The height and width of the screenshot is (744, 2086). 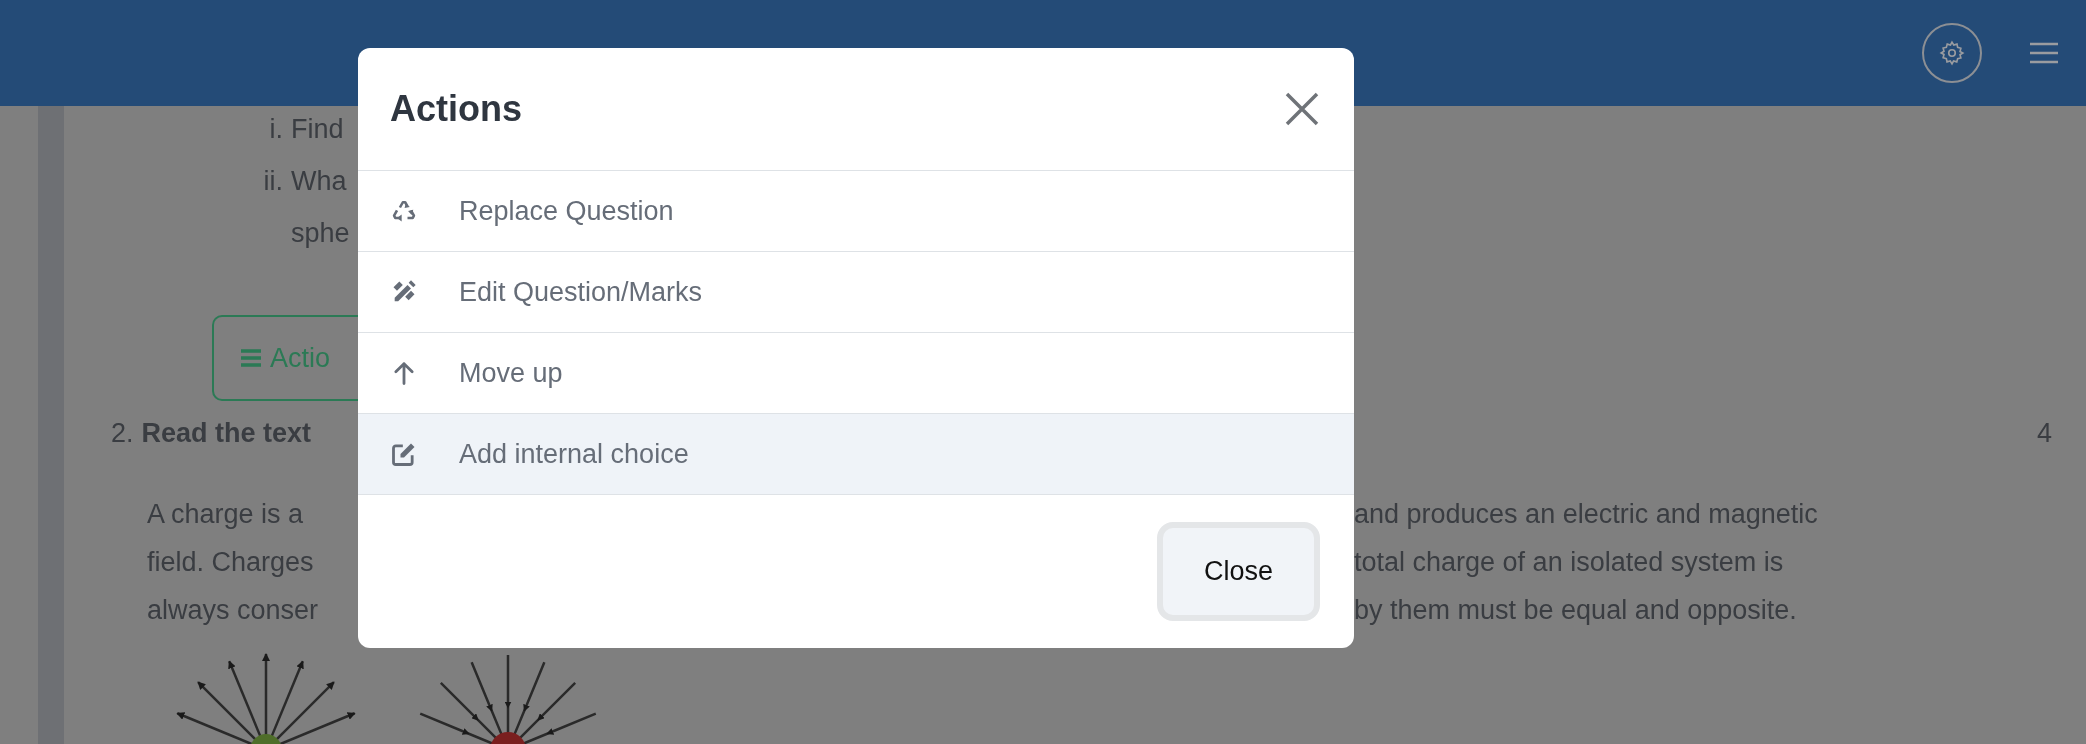 I want to click on question-number: 2., so click(x=122, y=433).